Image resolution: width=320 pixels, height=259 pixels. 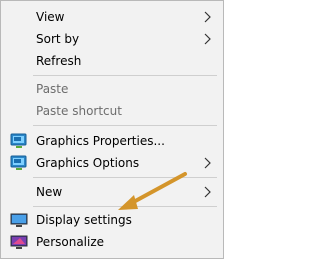 What do you see at coordinates (112, 18) in the screenshot?
I see `menu-item-view: View` at bounding box center [112, 18].